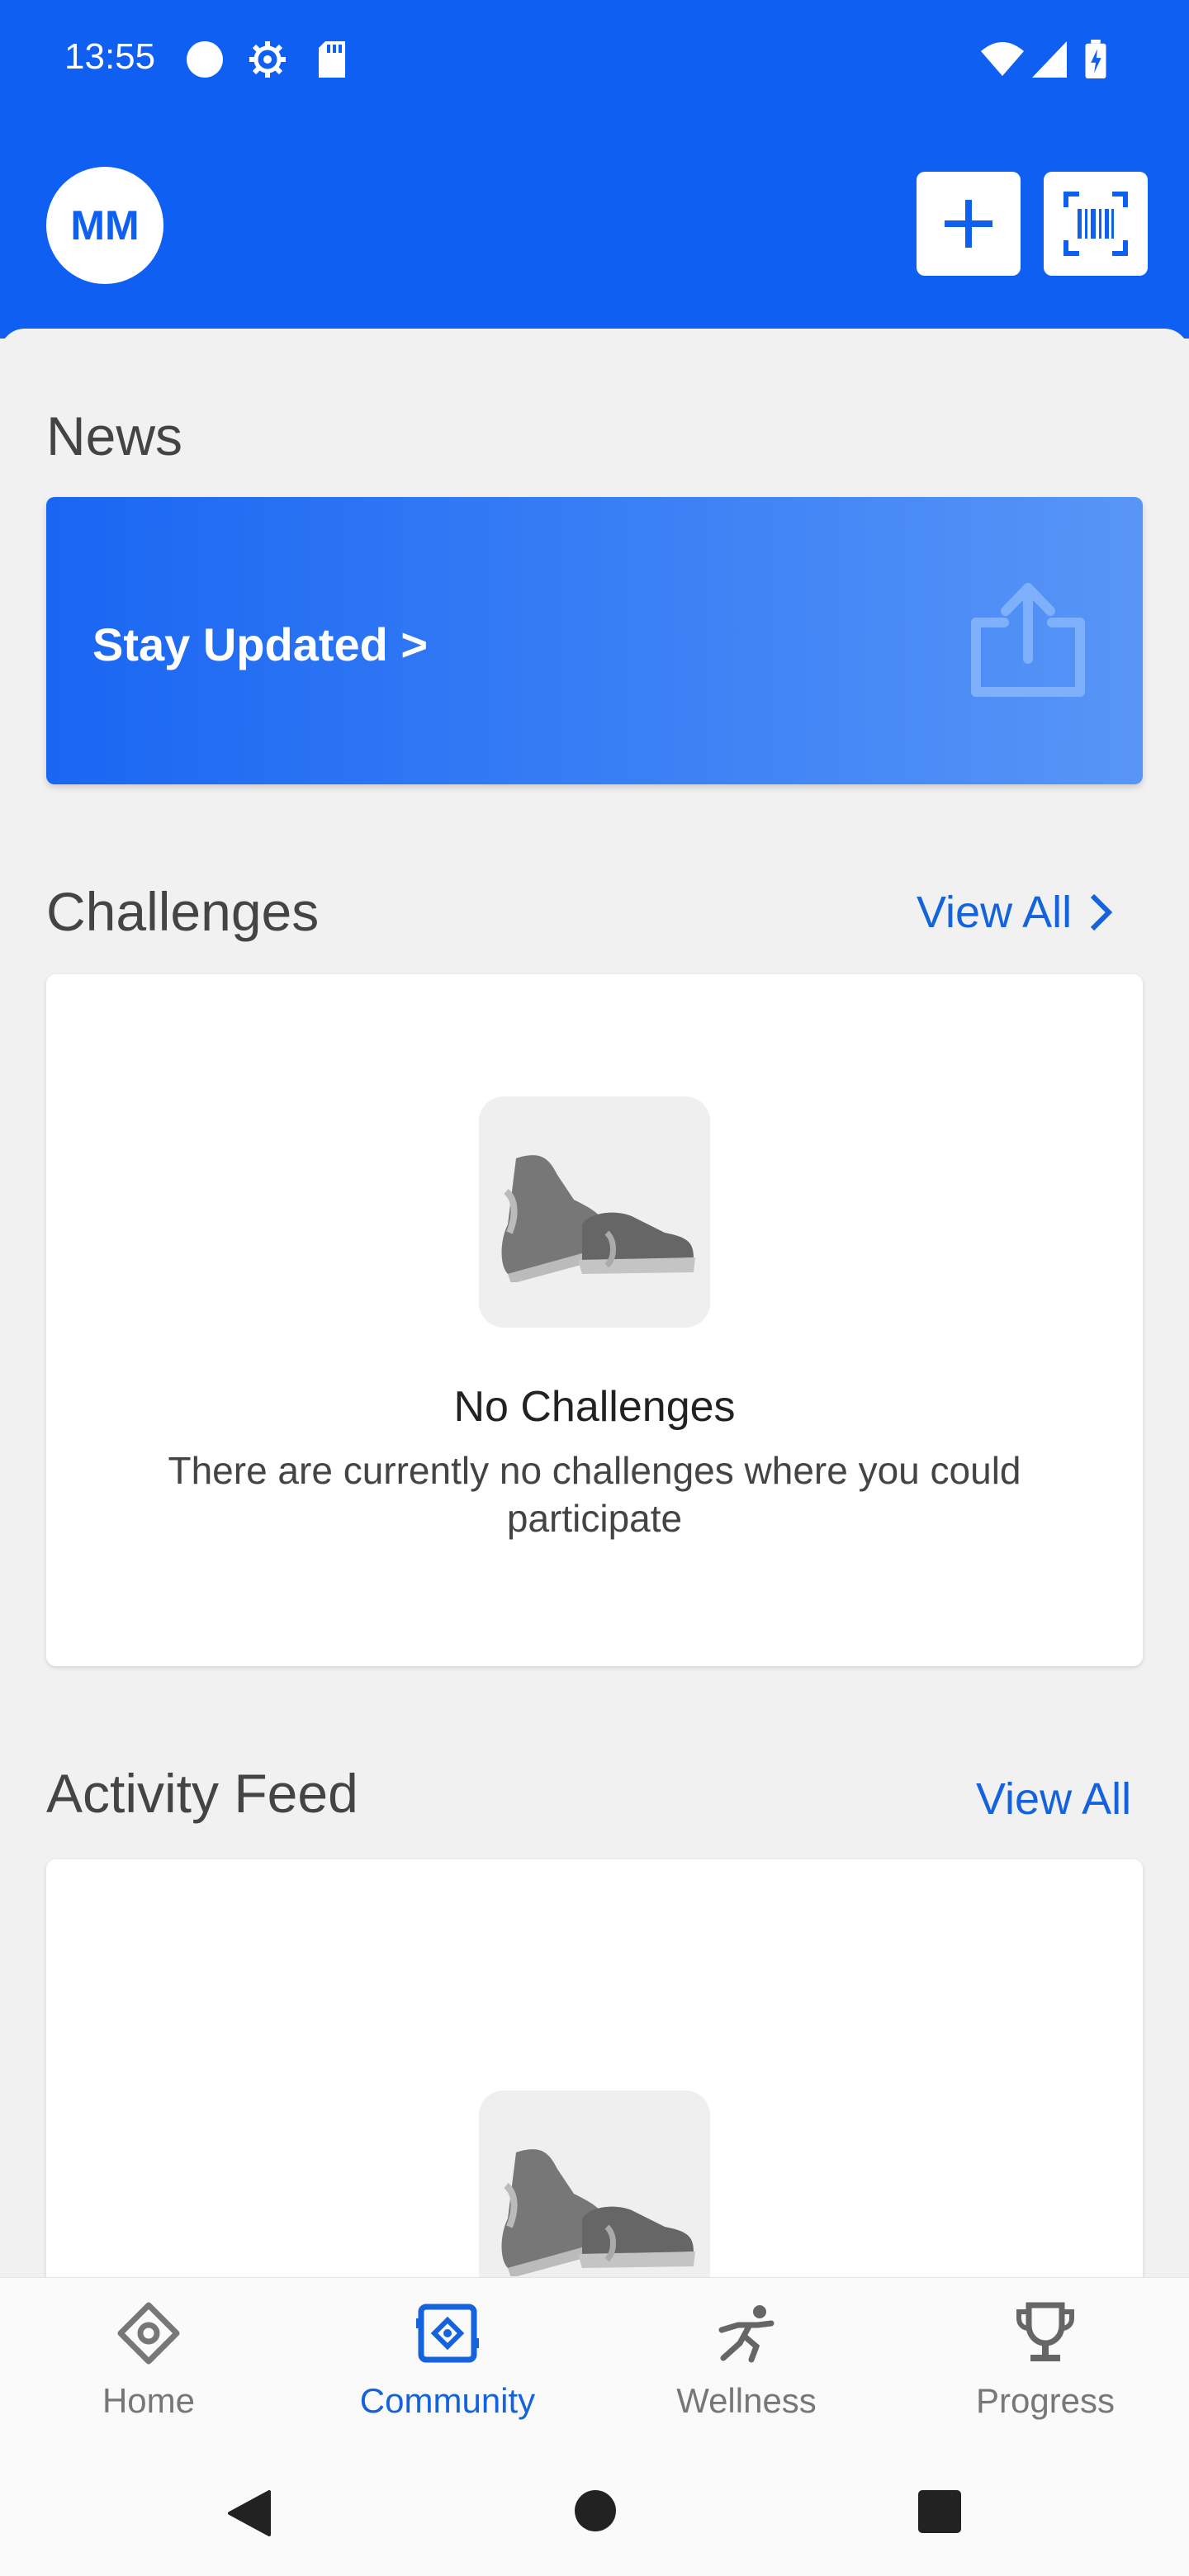  I want to click on running-person-icon, so click(746, 2334).